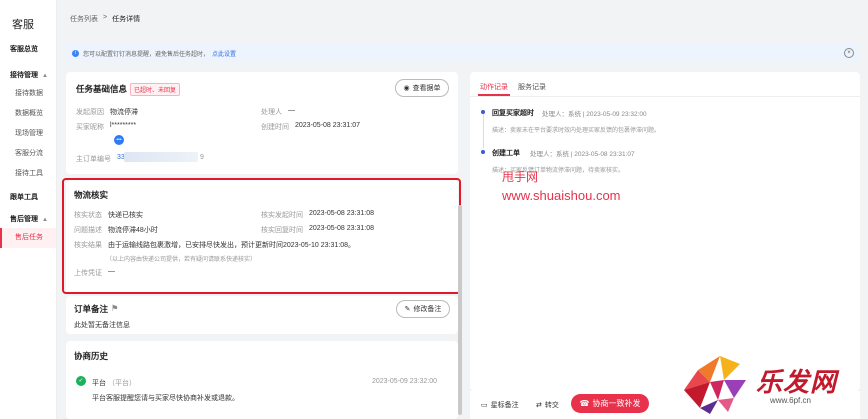 This screenshot has width=868, height=419. What do you see at coordinates (532, 87) in the screenshot?
I see `tab-service-records: 服务记录` at bounding box center [532, 87].